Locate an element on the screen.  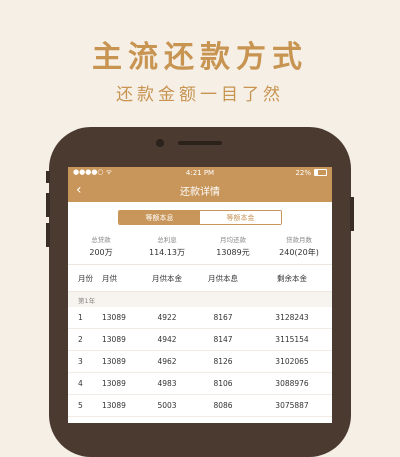
status-time: 4:21 PM is located at coordinates (200, 172).